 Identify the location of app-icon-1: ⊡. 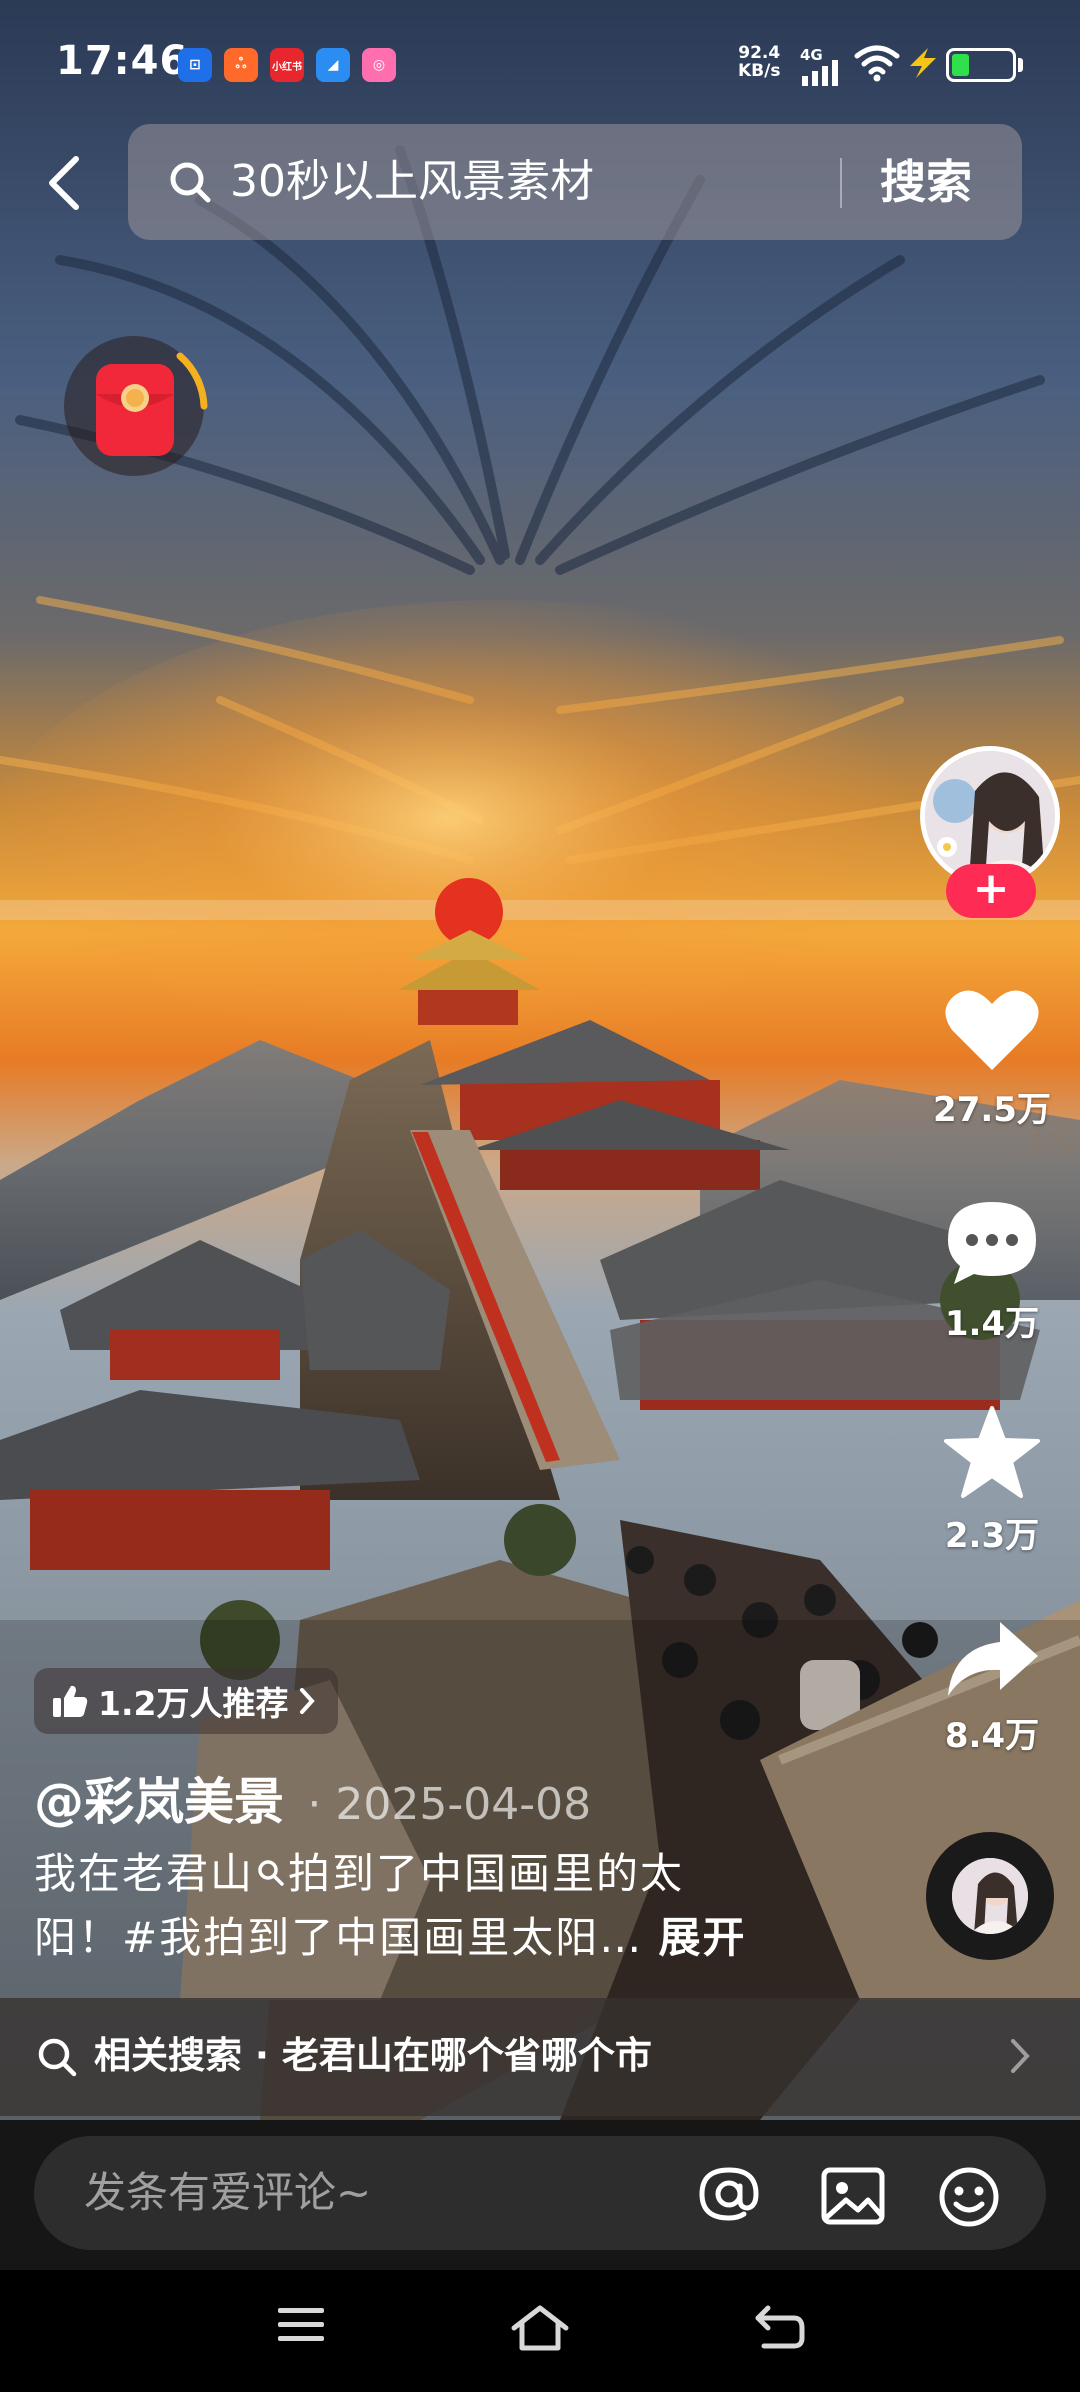
(195, 65).